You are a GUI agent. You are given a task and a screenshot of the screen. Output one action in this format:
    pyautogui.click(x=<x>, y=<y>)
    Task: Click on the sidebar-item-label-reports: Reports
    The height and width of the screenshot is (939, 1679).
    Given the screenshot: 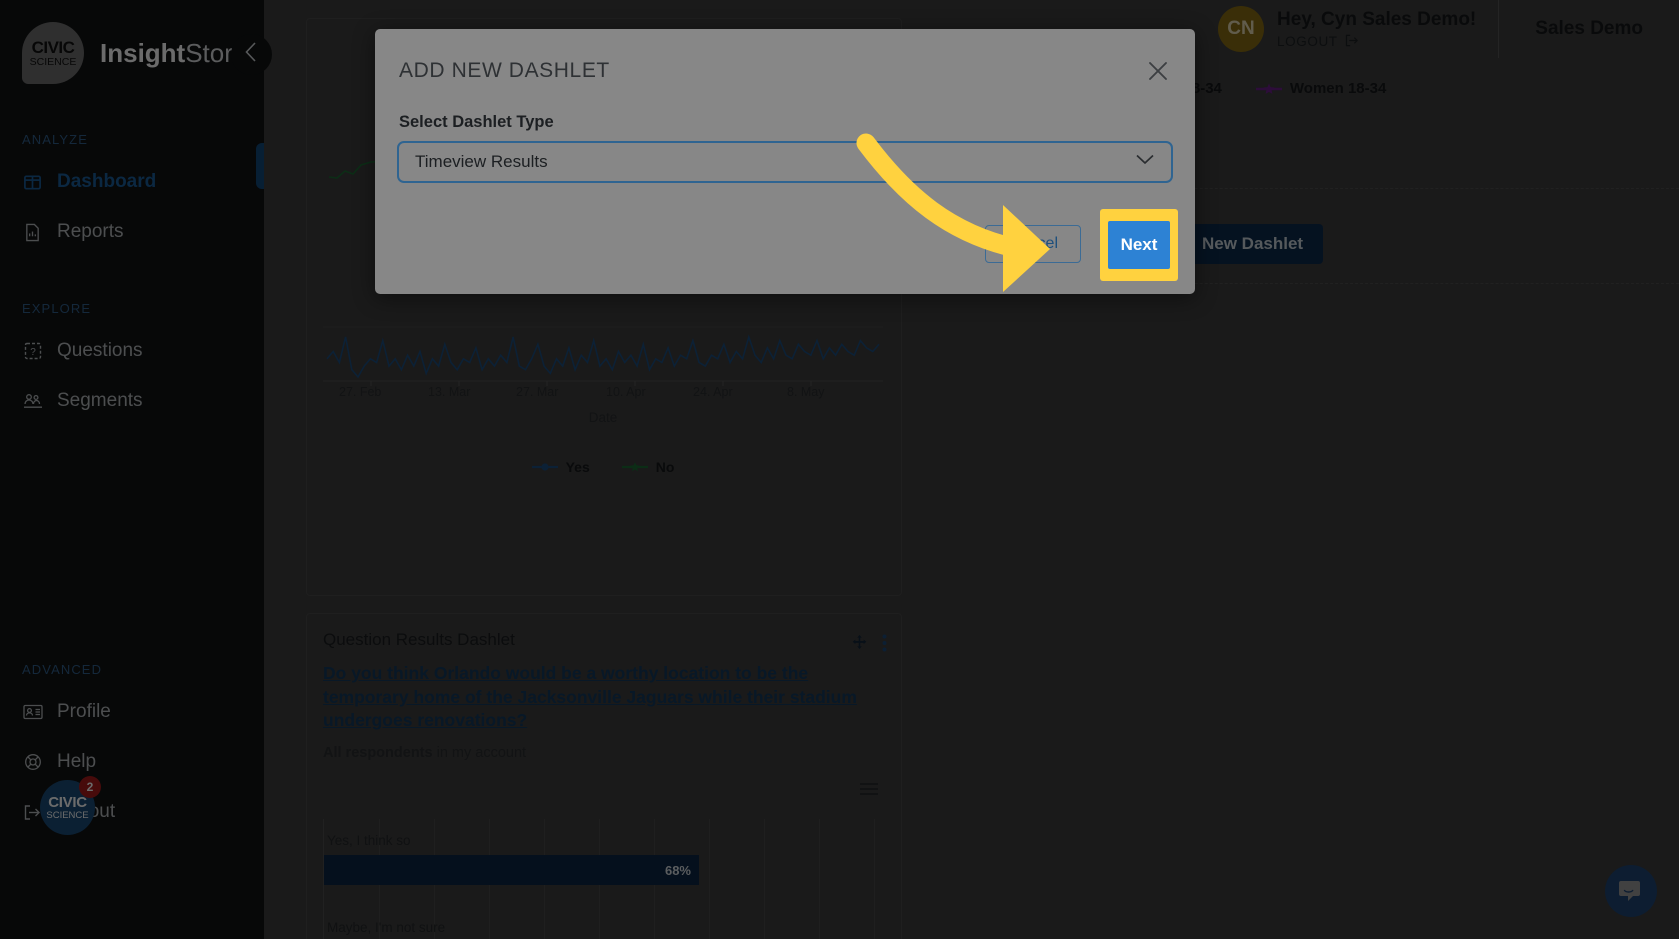 What is the action you would take?
    pyautogui.click(x=90, y=231)
    